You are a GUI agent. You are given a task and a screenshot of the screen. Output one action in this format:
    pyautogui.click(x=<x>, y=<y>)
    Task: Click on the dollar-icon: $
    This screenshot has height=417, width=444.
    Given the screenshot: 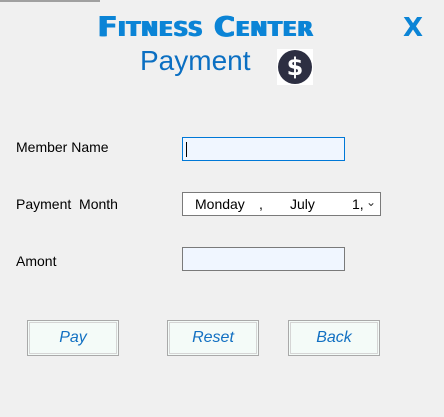 What is the action you would take?
    pyautogui.click(x=295, y=67)
    